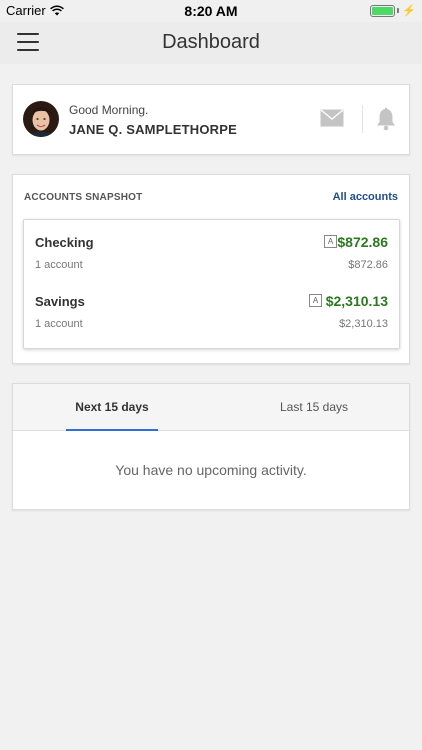  What do you see at coordinates (363, 324) in the screenshot?
I see `account-balance-secondary: $2,310.13` at bounding box center [363, 324].